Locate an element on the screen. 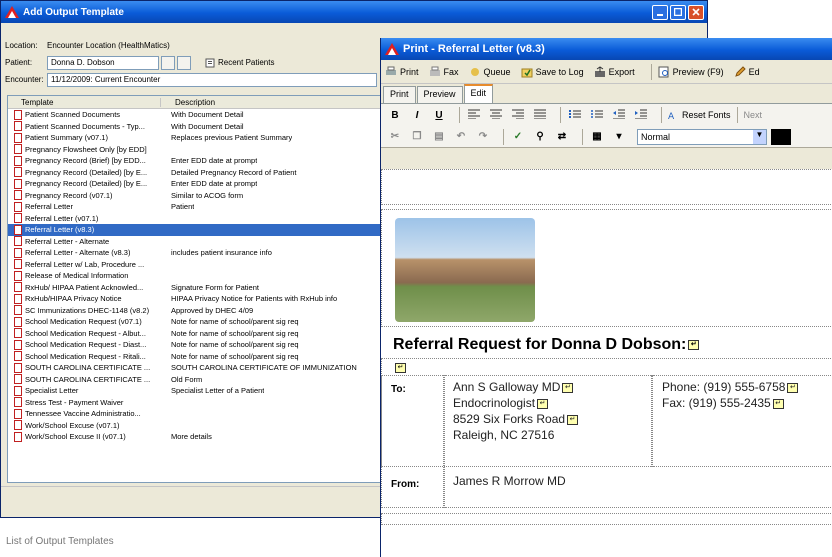 This screenshot has height=557, width=832. list-item: Referral Letter (v8.3) is located at coordinates (196, 230).